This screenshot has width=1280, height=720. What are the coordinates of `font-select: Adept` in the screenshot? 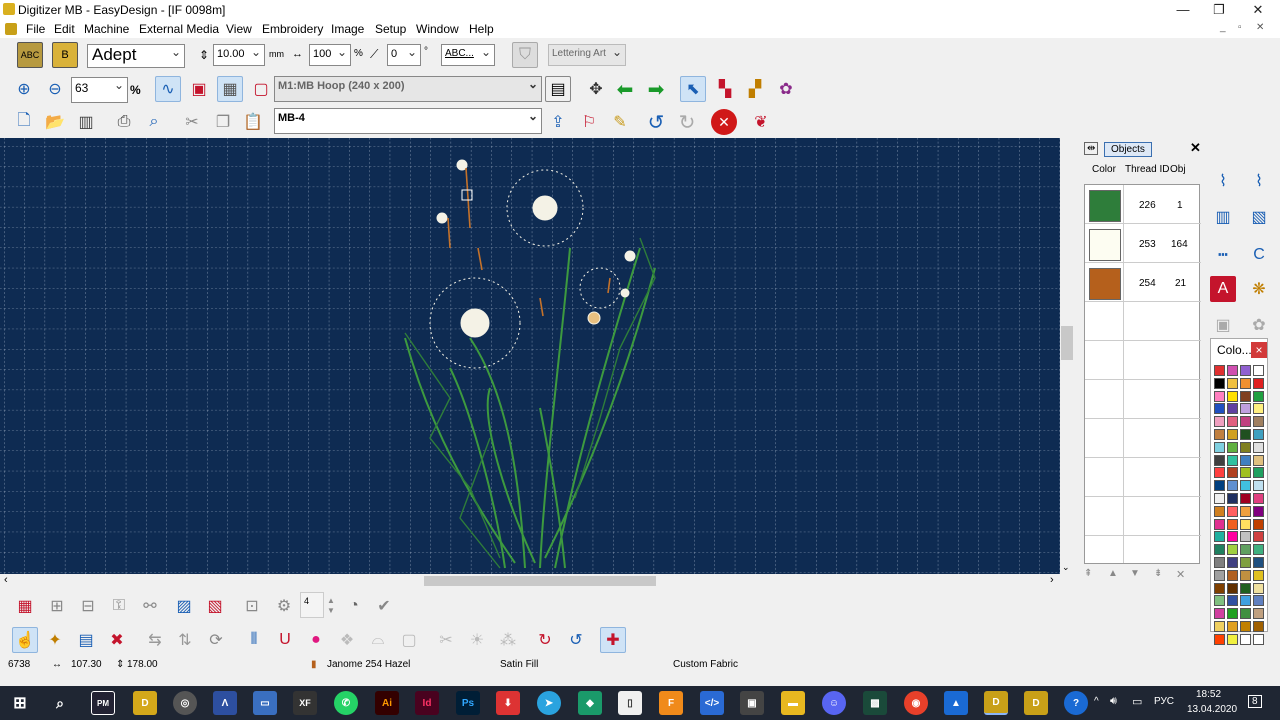 It's located at (136, 56).